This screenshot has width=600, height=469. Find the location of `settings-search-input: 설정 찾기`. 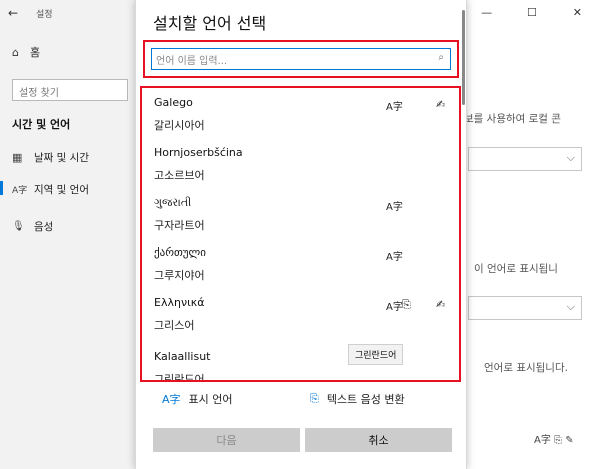

settings-search-input: 설정 찾기 is located at coordinates (70, 90).